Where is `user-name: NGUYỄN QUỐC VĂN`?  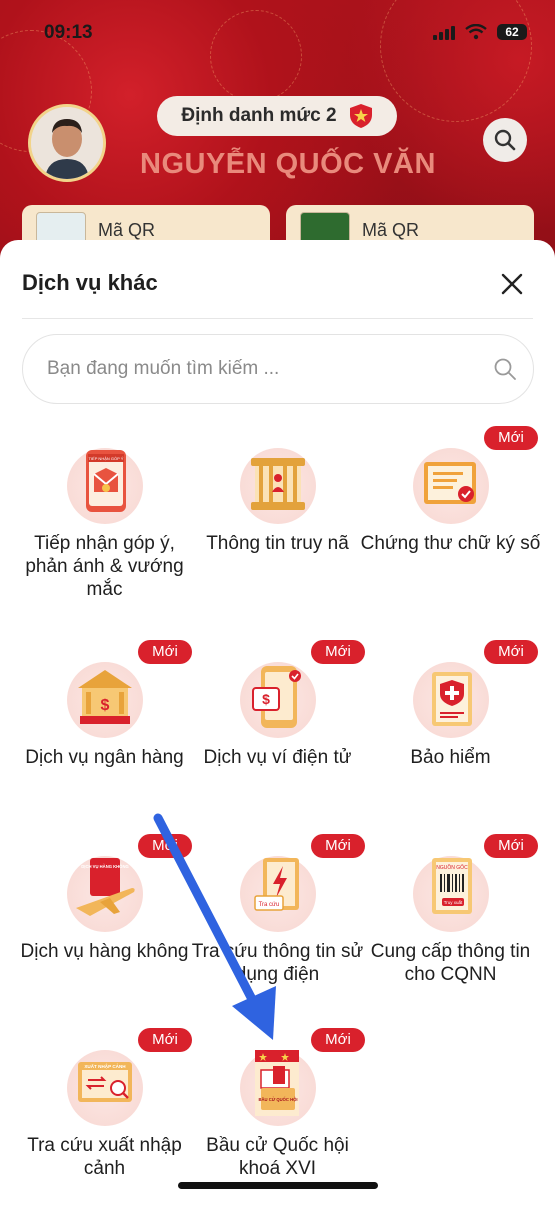 user-name: NGUYỄN QUỐC VĂN is located at coordinates (288, 164).